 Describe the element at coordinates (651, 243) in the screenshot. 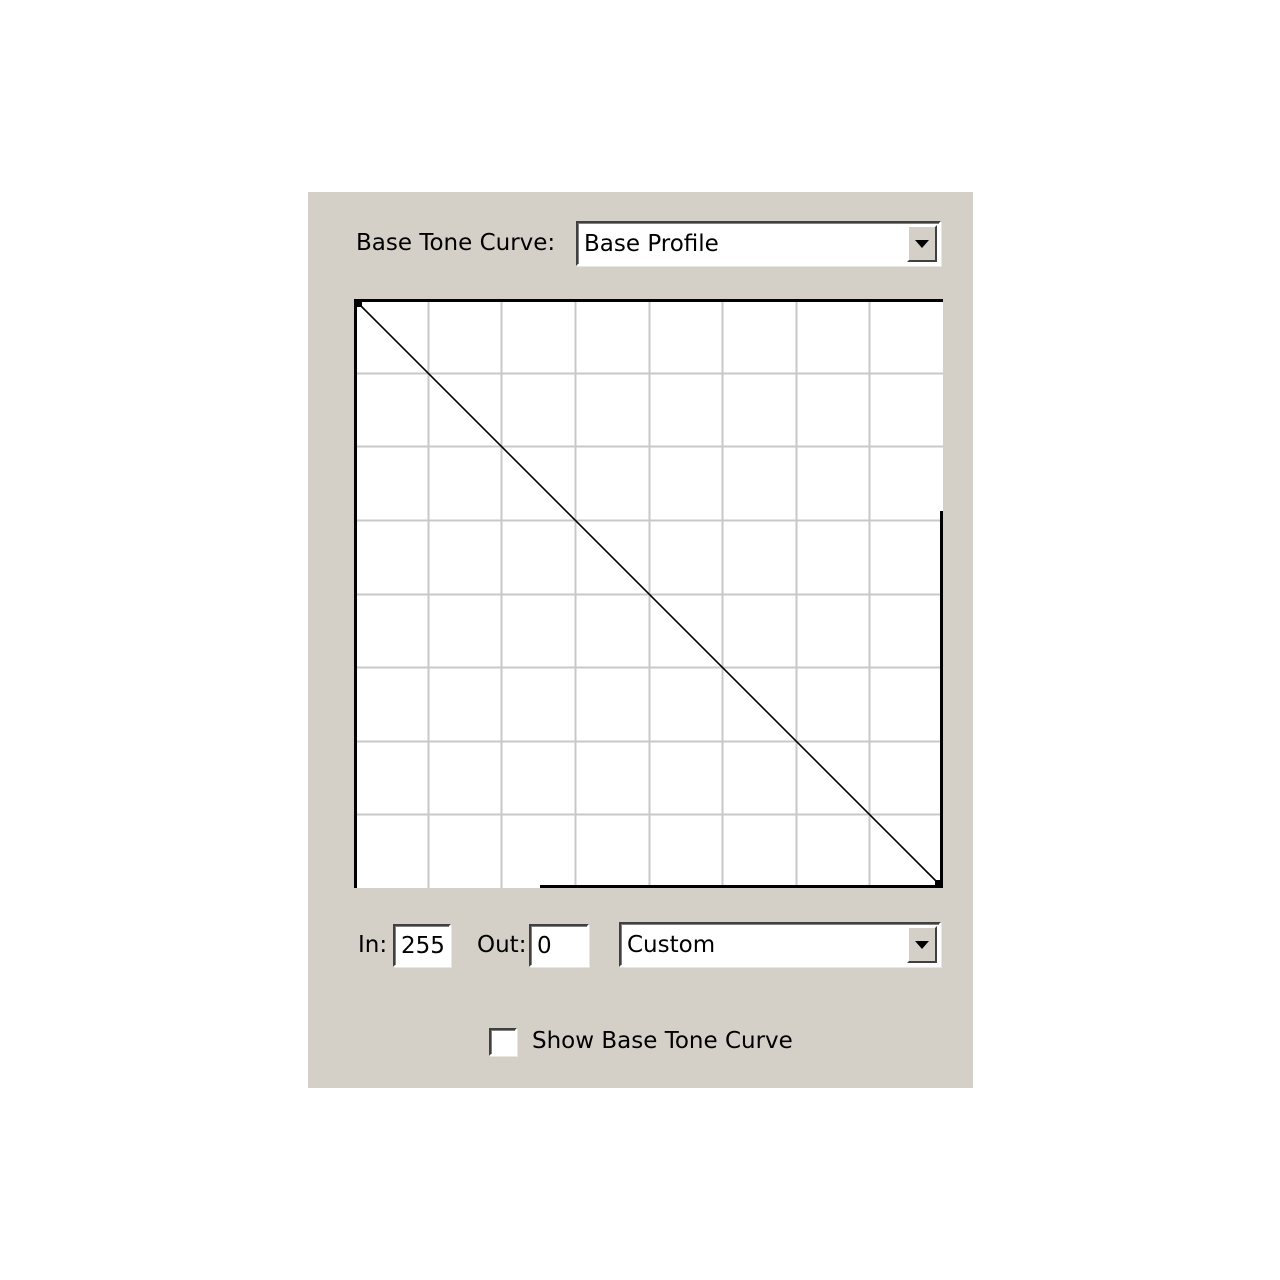

I see `base-tone-curve-value: Base Profile` at that location.